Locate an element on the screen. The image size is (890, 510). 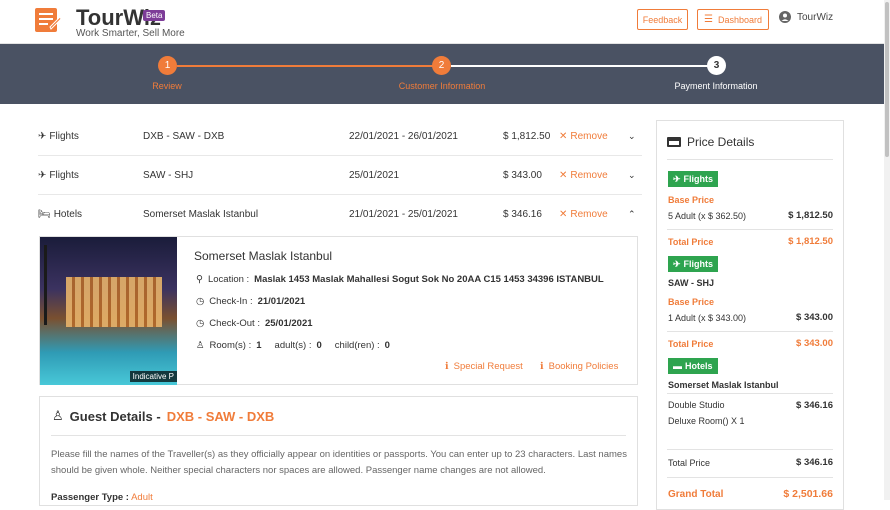
step-1-circle: 1 is located at coordinates (167, 65).